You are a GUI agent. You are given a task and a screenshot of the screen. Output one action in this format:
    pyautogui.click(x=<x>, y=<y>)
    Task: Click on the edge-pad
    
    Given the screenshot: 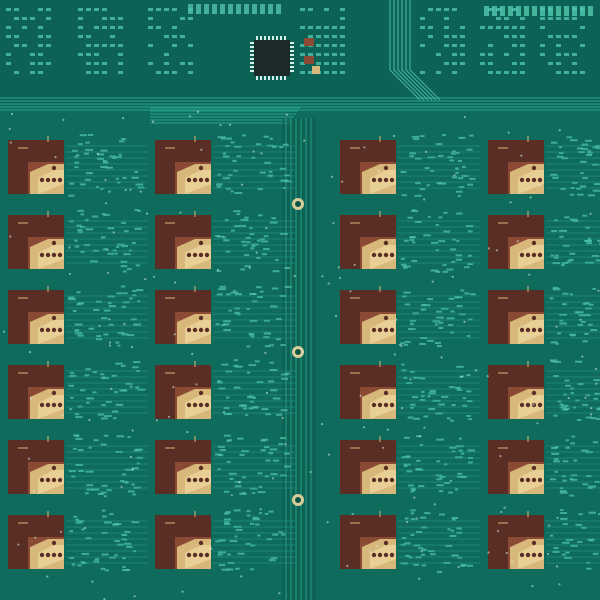 What is the action you would take?
    pyautogui.click(x=230, y=9)
    